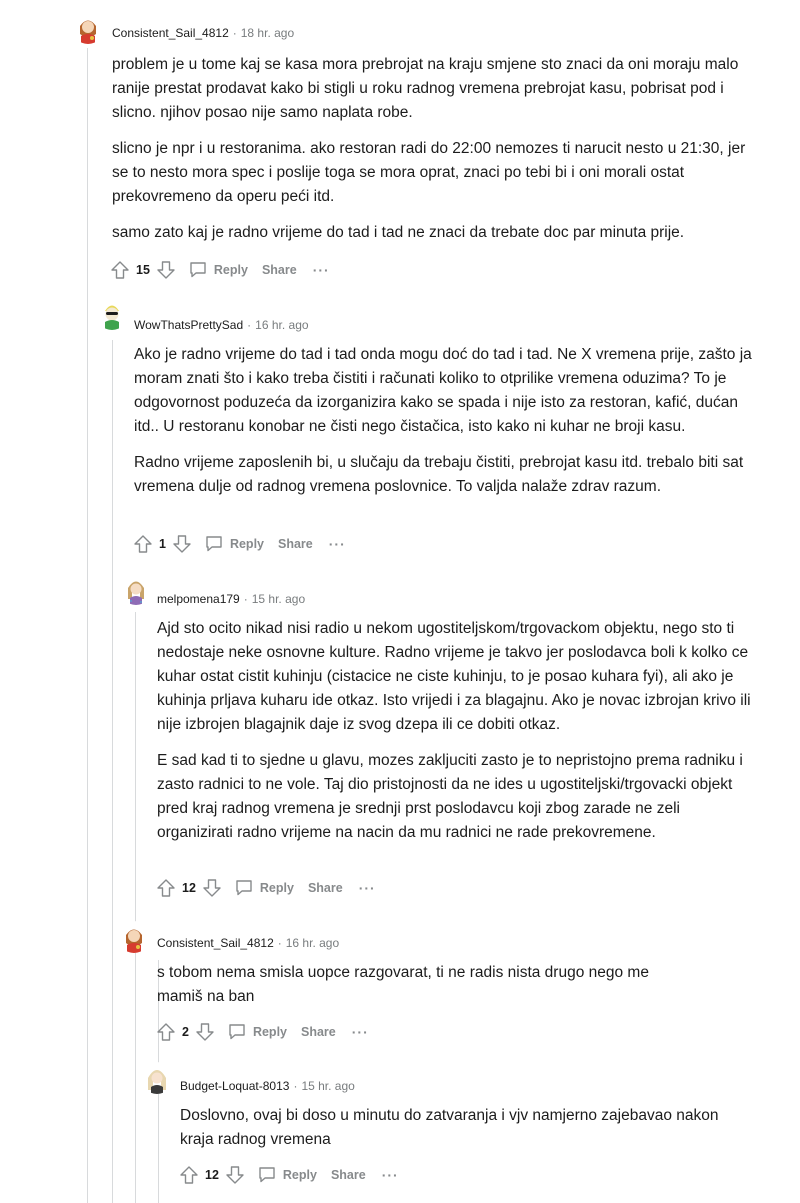 The height and width of the screenshot is (1203, 800). What do you see at coordinates (188, 325) in the screenshot?
I see `username: WowThatsPrettySad` at bounding box center [188, 325].